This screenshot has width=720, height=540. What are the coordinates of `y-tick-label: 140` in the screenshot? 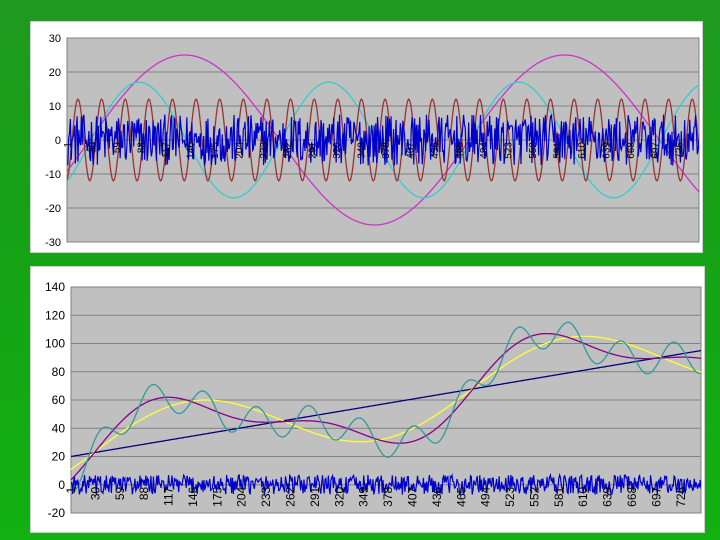 It's located at (55, 287).